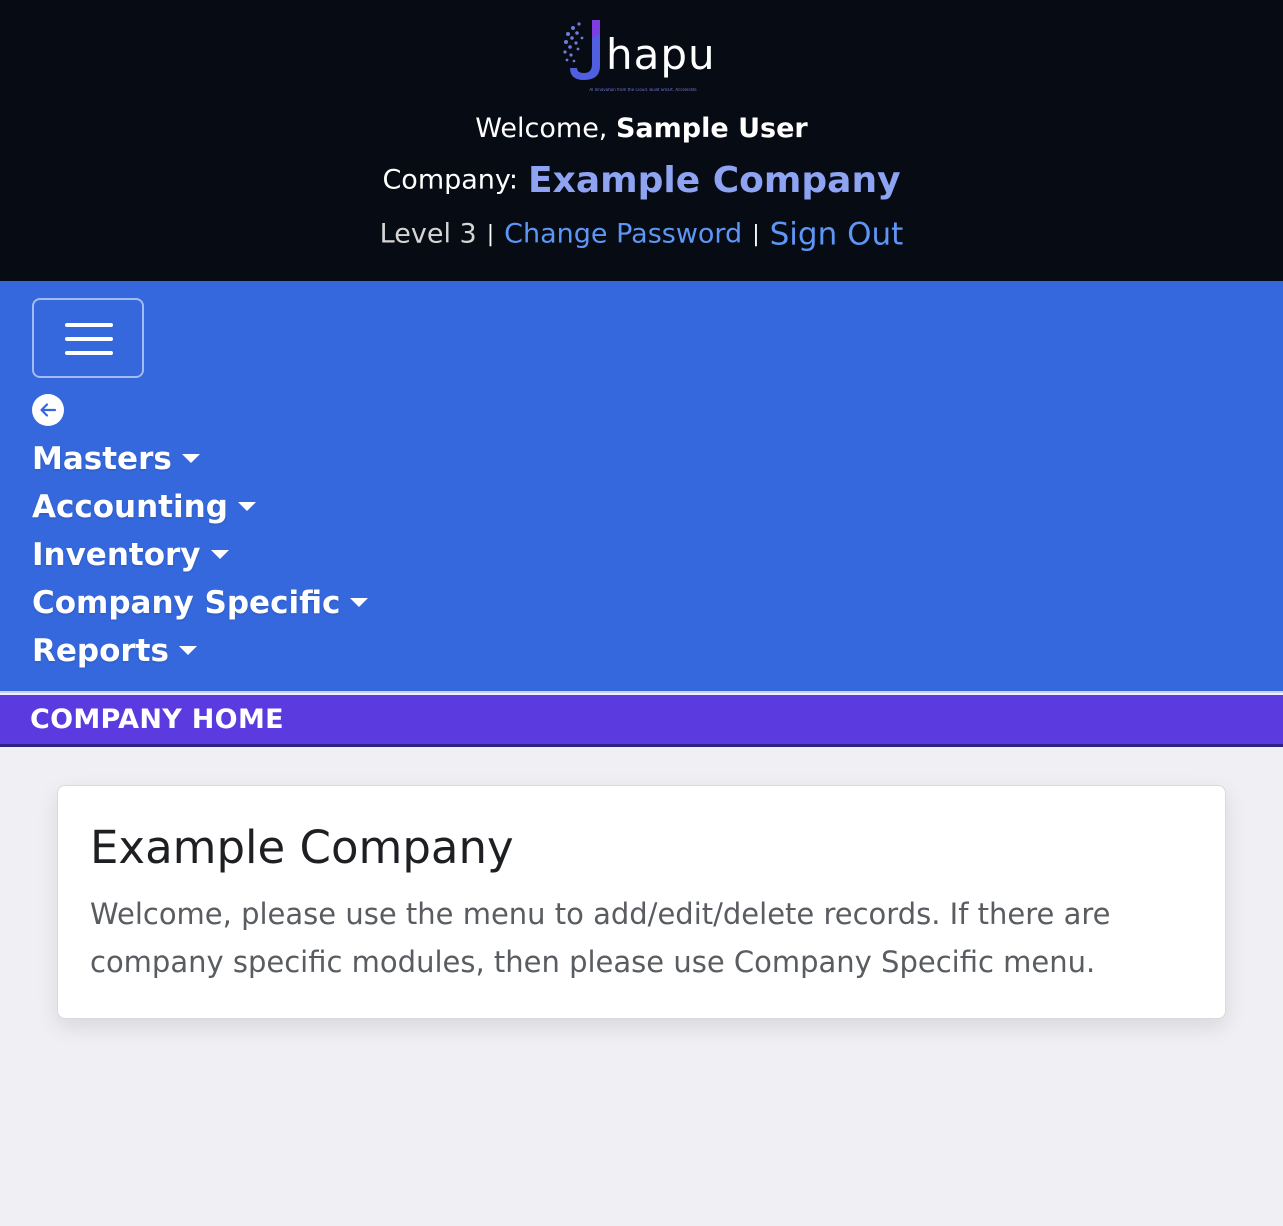 This screenshot has height=1226, width=1283. What do you see at coordinates (711, 128) in the screenshot?
I see `user-name: Sample User` at bounding box center [711, 128].